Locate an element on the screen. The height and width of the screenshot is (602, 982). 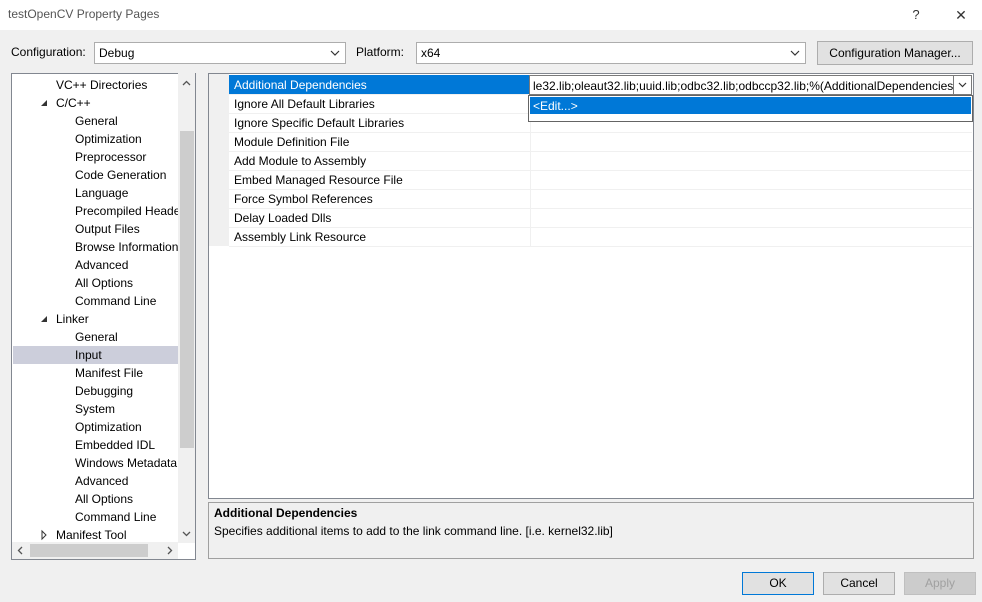
tree-item-label: VC++ Directories is located at coordinates (102, 85).